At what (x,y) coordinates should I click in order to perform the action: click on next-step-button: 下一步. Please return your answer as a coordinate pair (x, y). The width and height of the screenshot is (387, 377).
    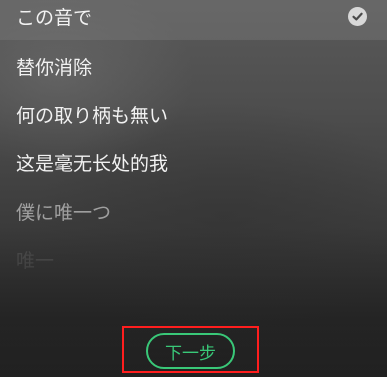
    Looking at the image, I should click on (190, 351).